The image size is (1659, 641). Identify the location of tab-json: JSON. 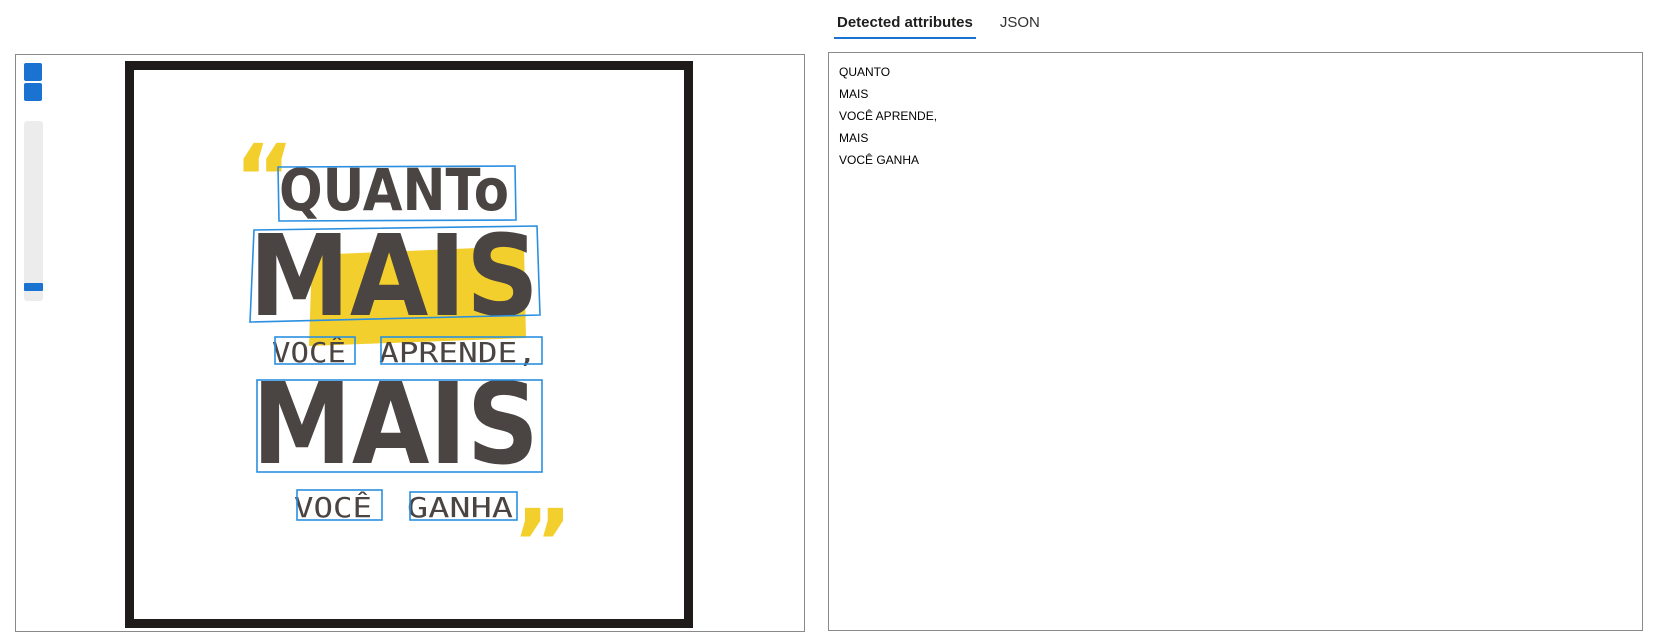
(1020, 24).